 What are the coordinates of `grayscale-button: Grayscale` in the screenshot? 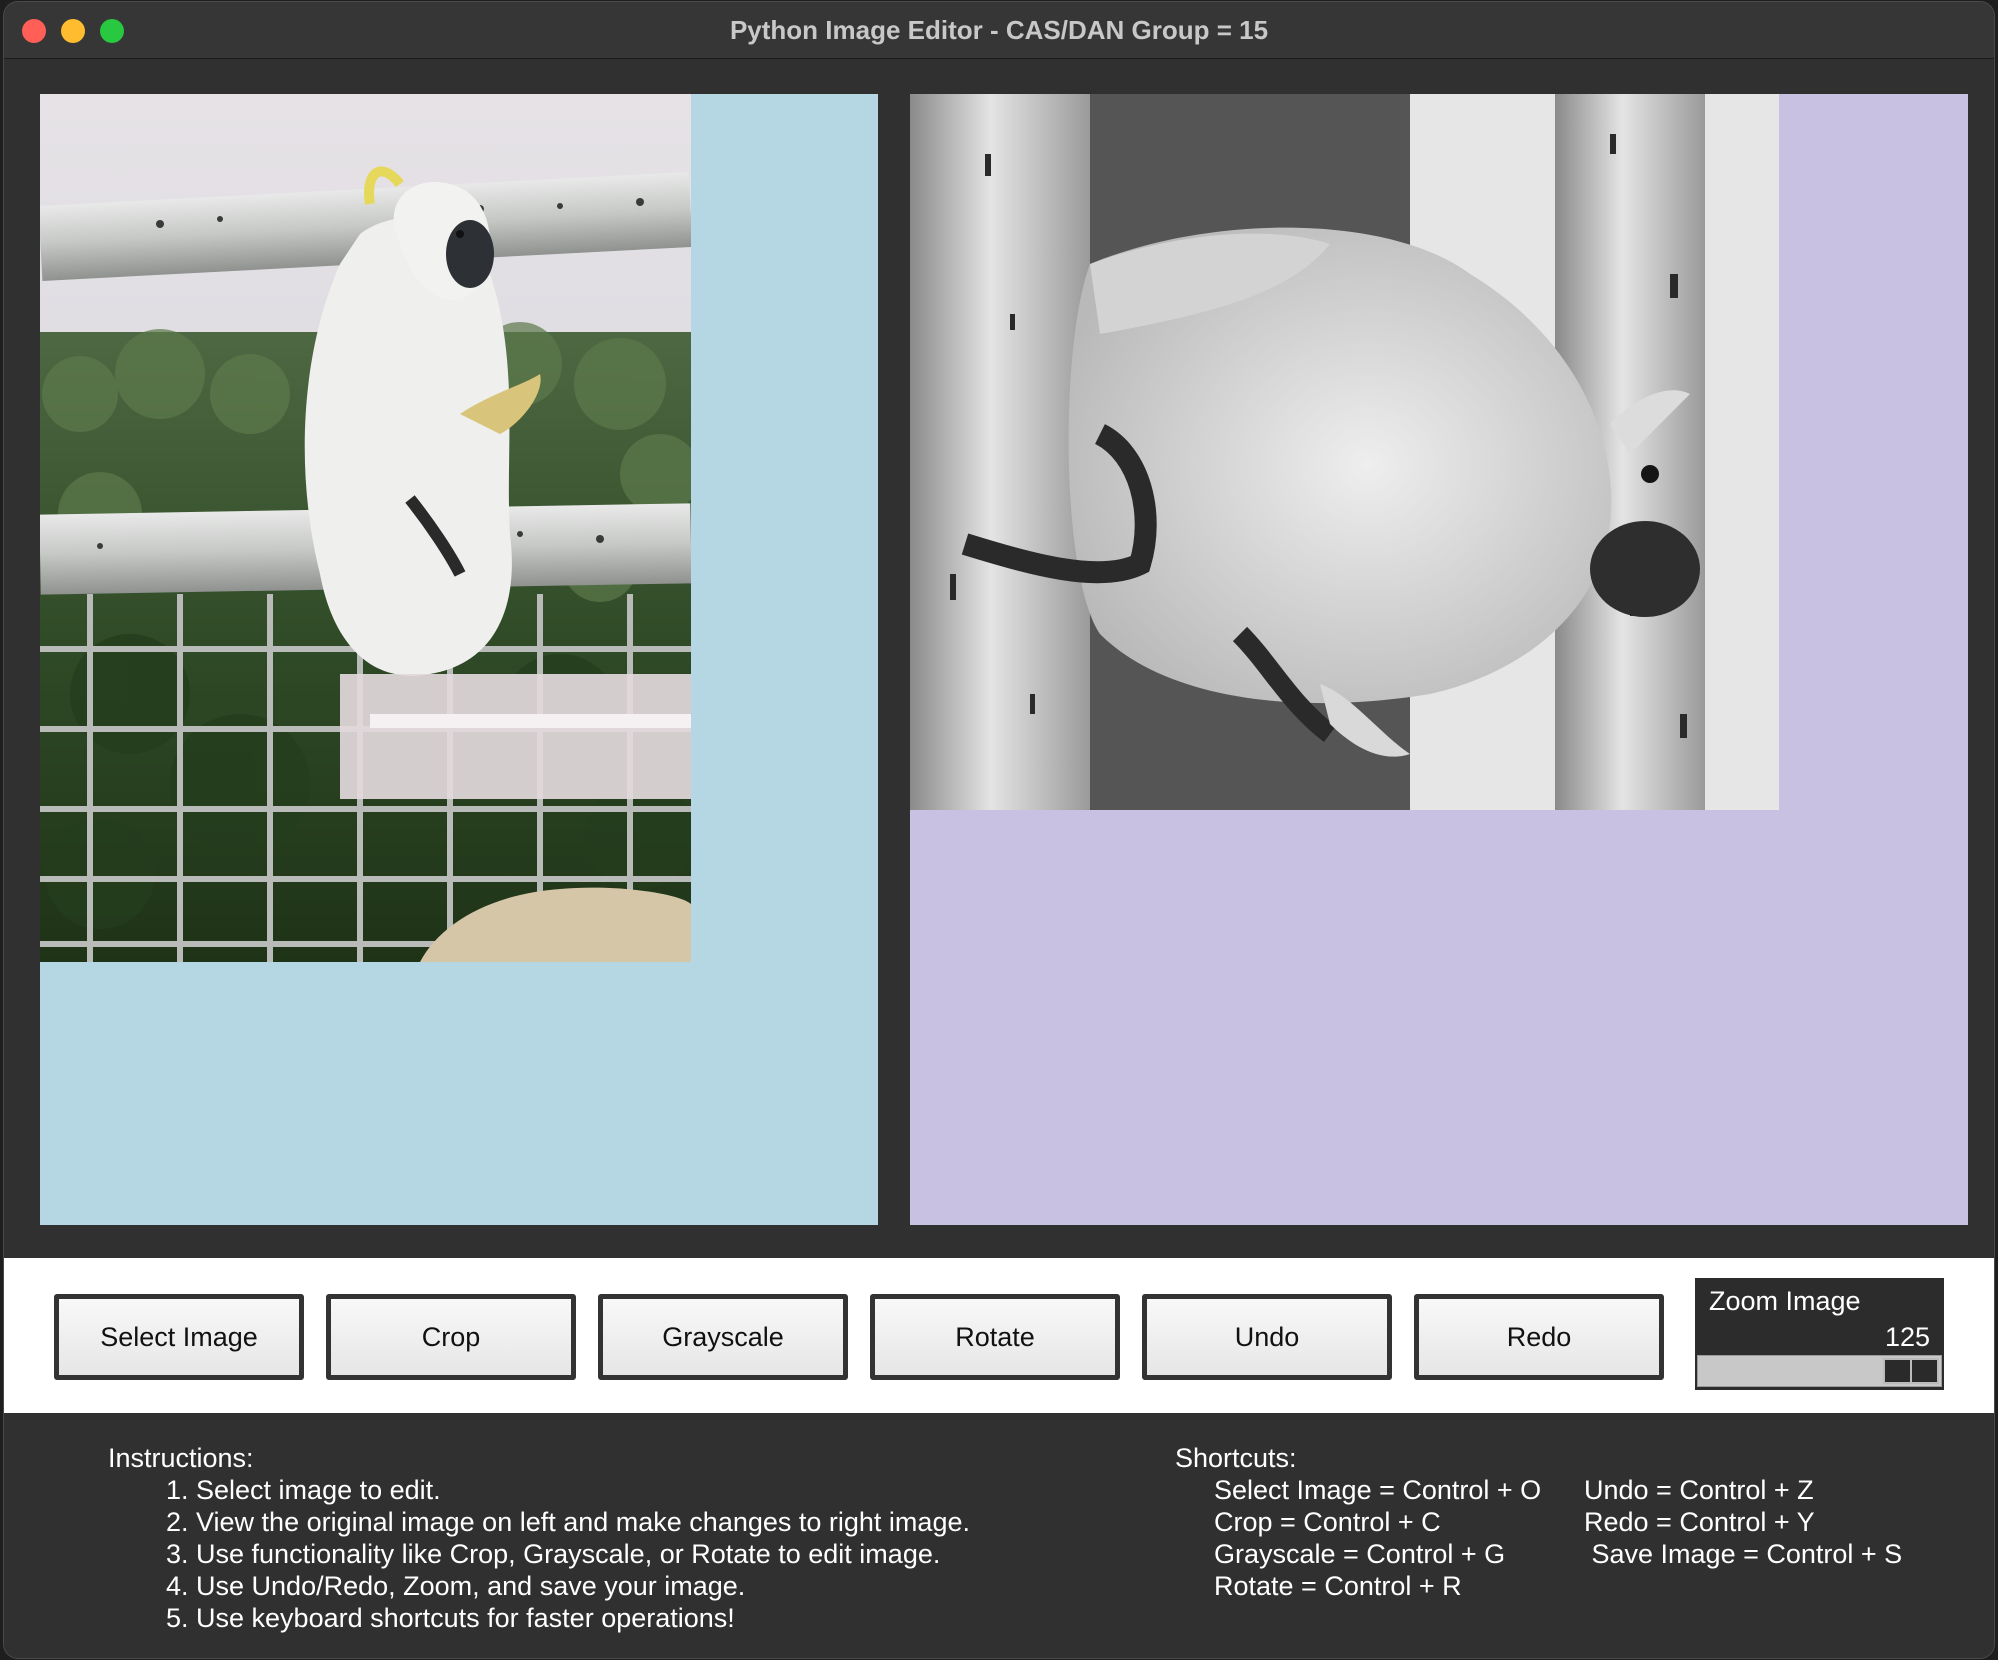 It's located at (723, 1337).